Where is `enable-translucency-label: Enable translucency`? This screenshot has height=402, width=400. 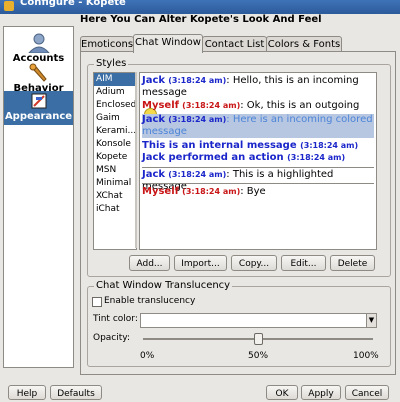
enable-translucency-label: Enable translucency is located at coordinates (150, 301).